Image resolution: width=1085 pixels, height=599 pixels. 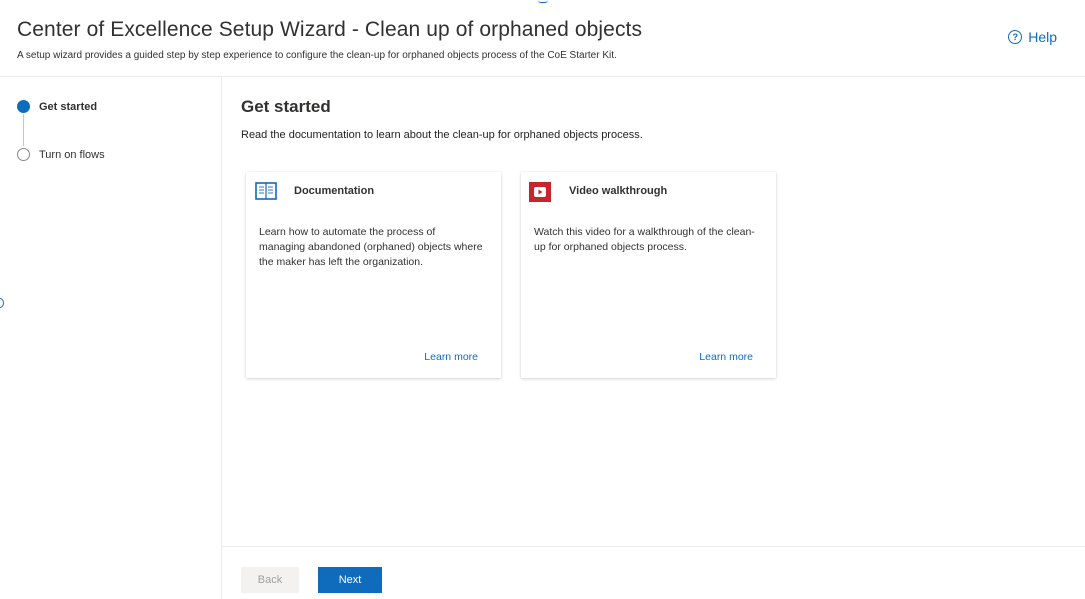 I want to click on step-get-started: Get started, so click(x=57, y=106).